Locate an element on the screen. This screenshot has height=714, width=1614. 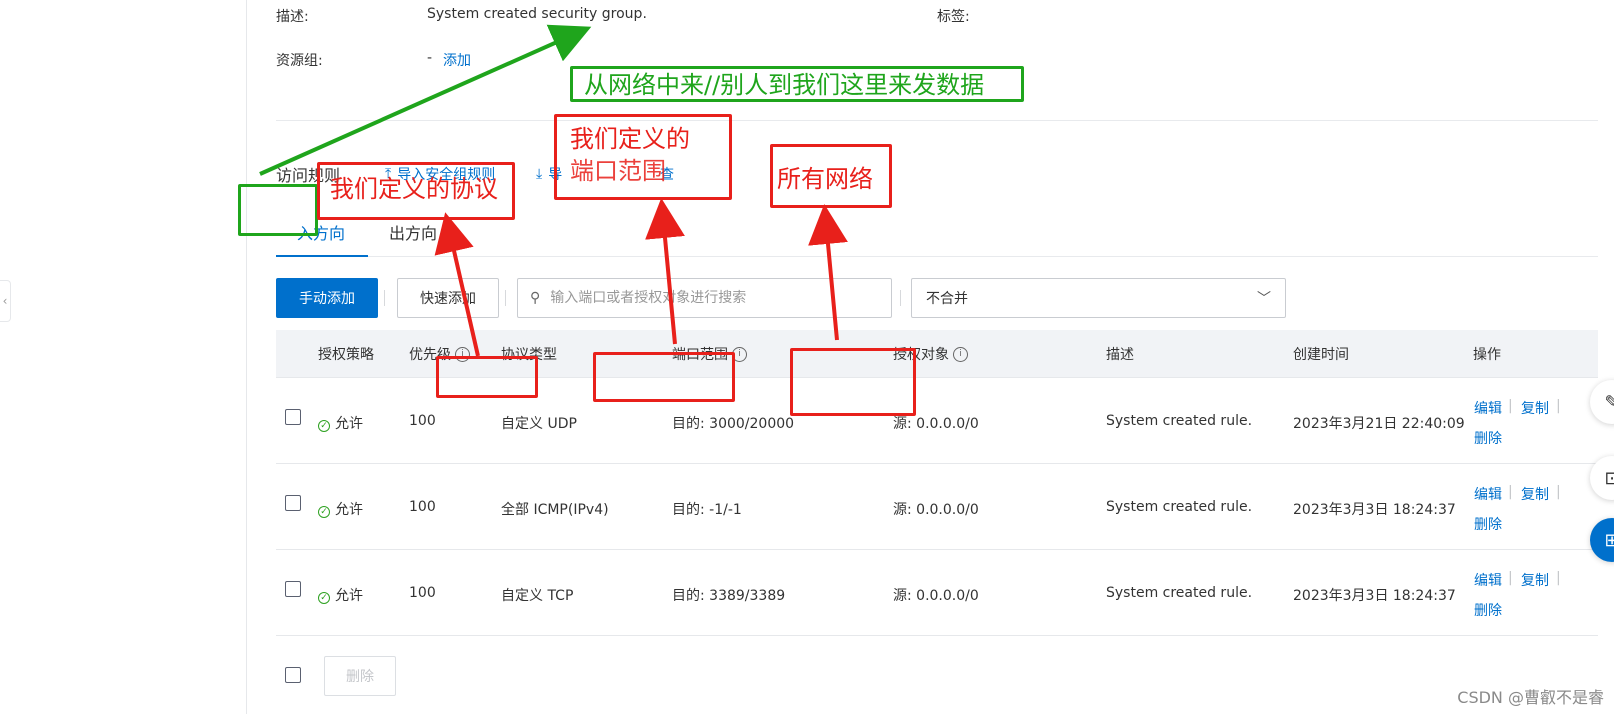
port-arrow is located at coordinates (665, 271).